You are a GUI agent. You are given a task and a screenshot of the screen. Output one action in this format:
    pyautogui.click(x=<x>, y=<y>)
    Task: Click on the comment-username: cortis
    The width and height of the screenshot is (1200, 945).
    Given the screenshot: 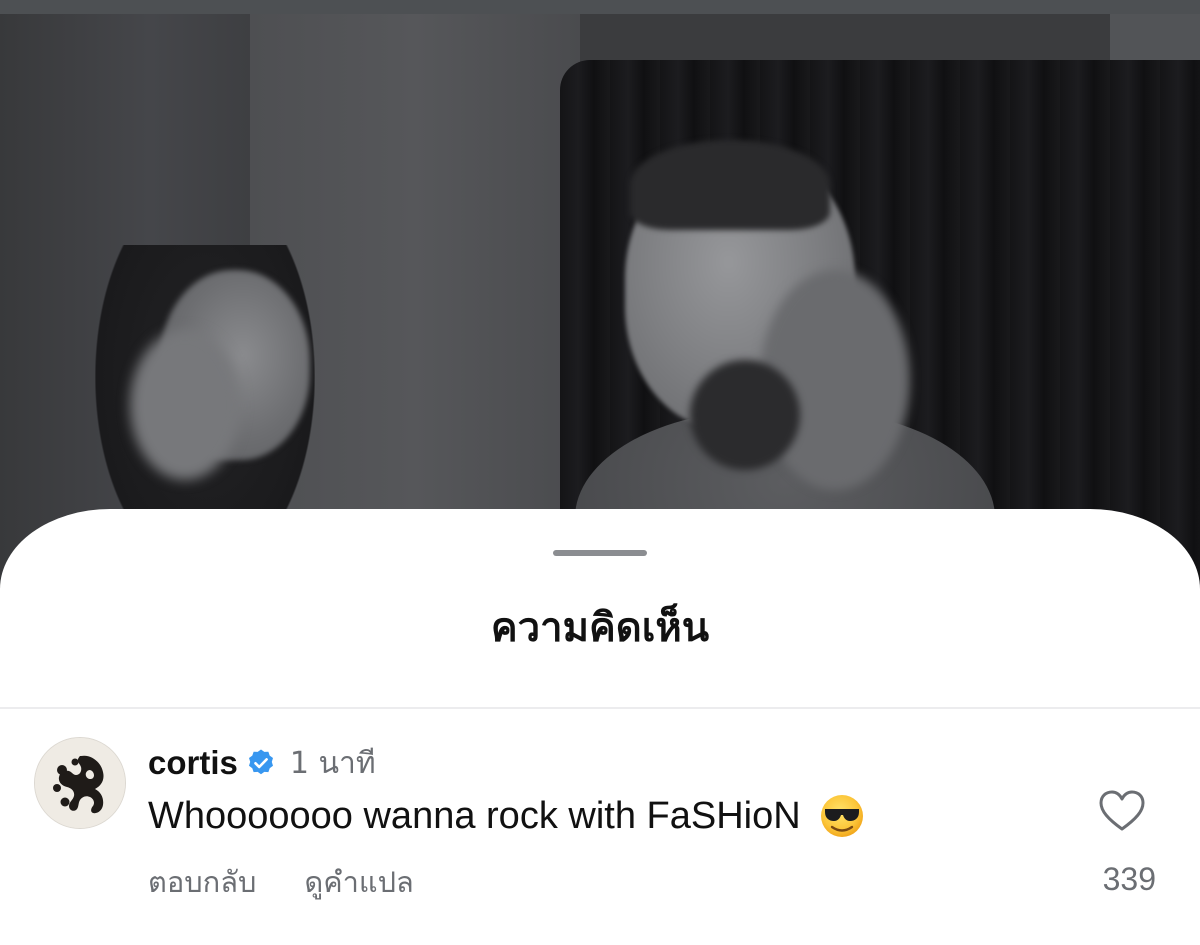 What is the action you would take?
    pyautogui.click(x=193, y=763)
    